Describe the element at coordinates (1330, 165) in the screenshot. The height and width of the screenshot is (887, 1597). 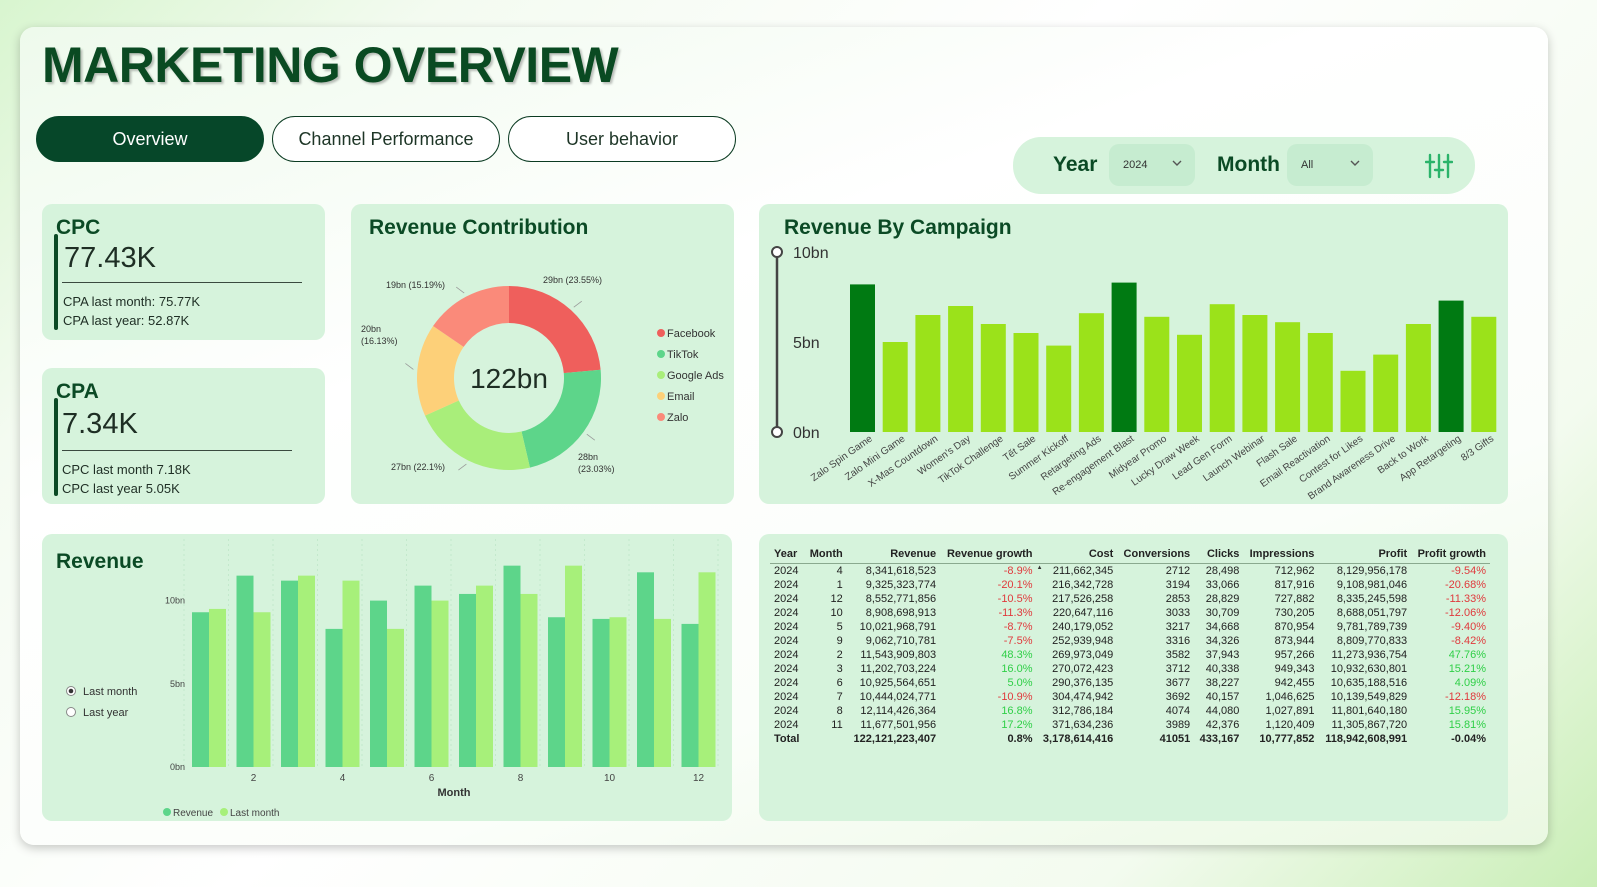
I see `month-select: All` at that location.